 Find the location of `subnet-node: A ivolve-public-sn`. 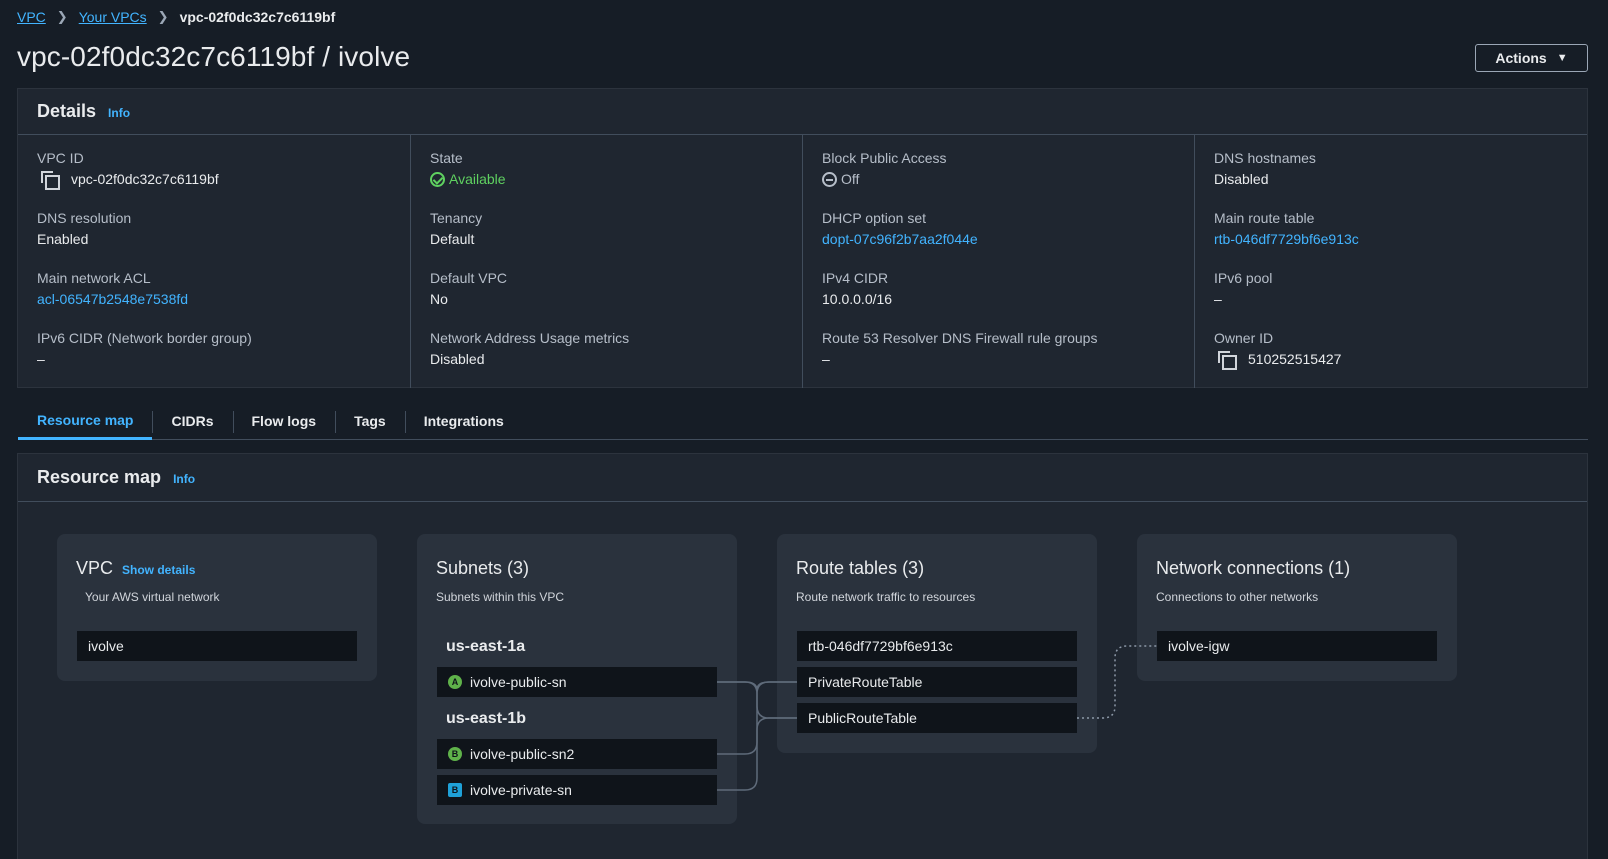

subnet-node: A ivolve-public-sn is located at coordinates (577, 682).